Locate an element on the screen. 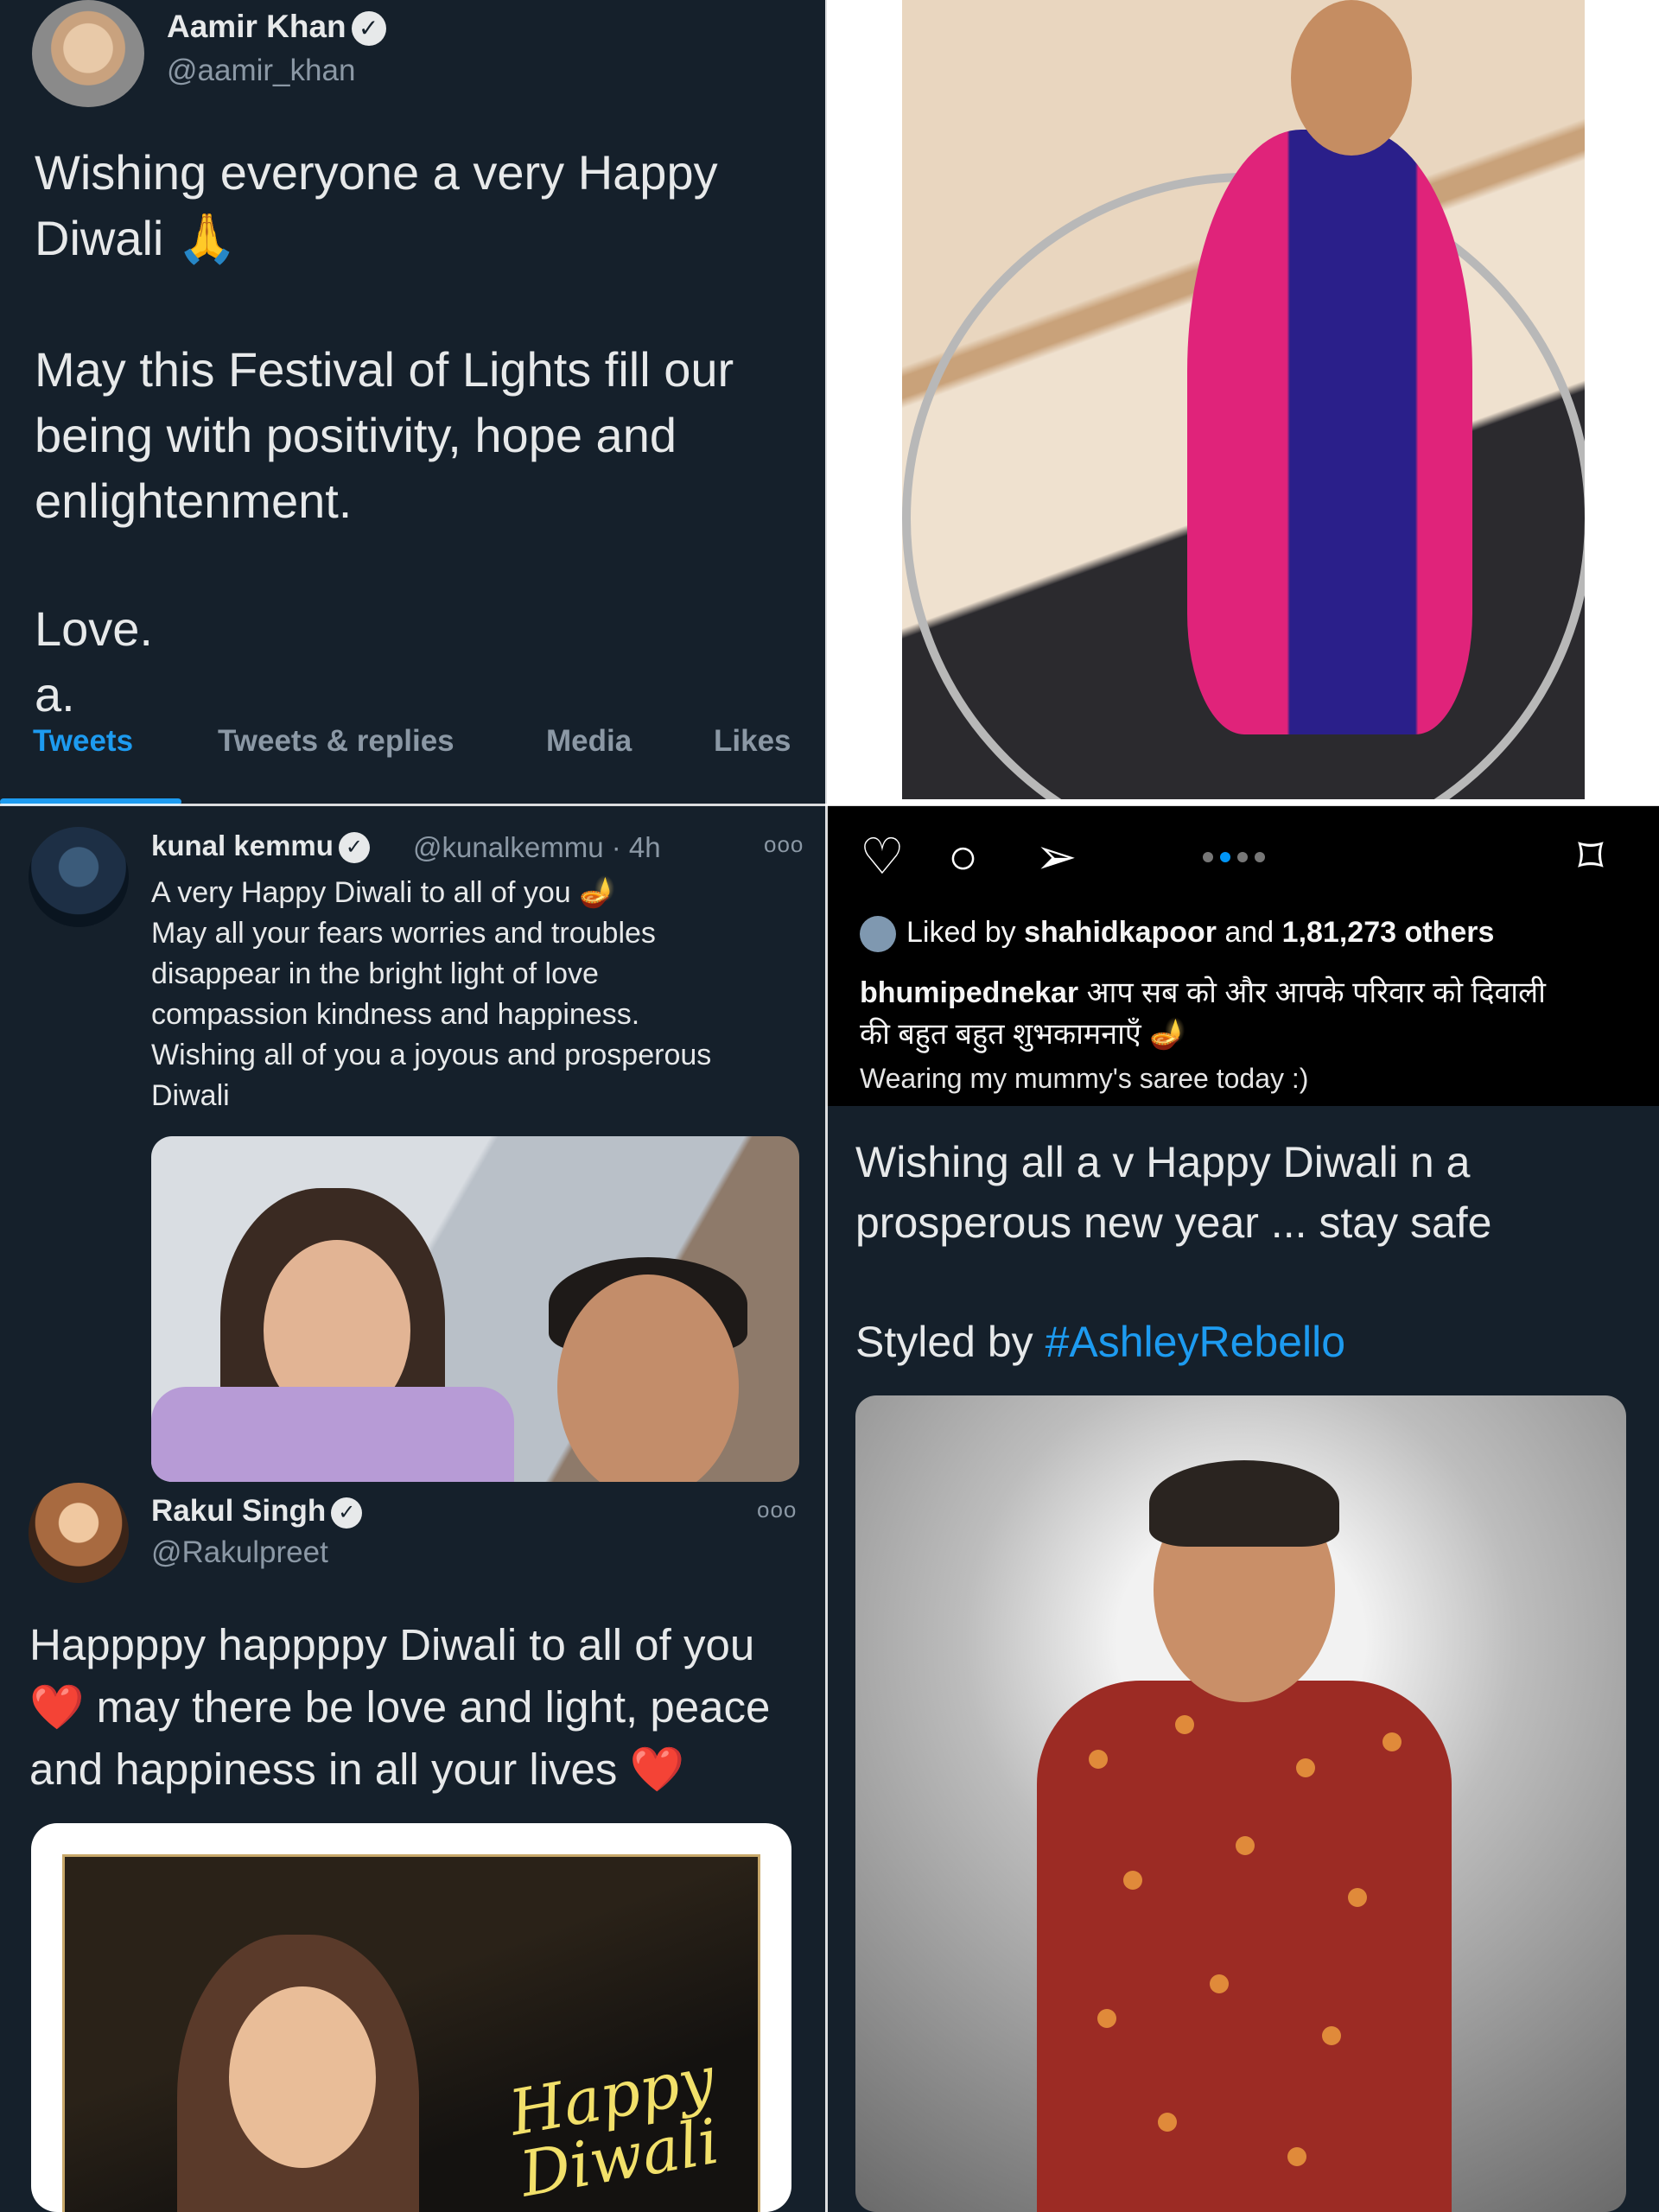 Image resolution: width=1659 pixels, height=2212 pixels. rakul-name: Rakul Singh ✓ is located at coordinates (257, 1511).